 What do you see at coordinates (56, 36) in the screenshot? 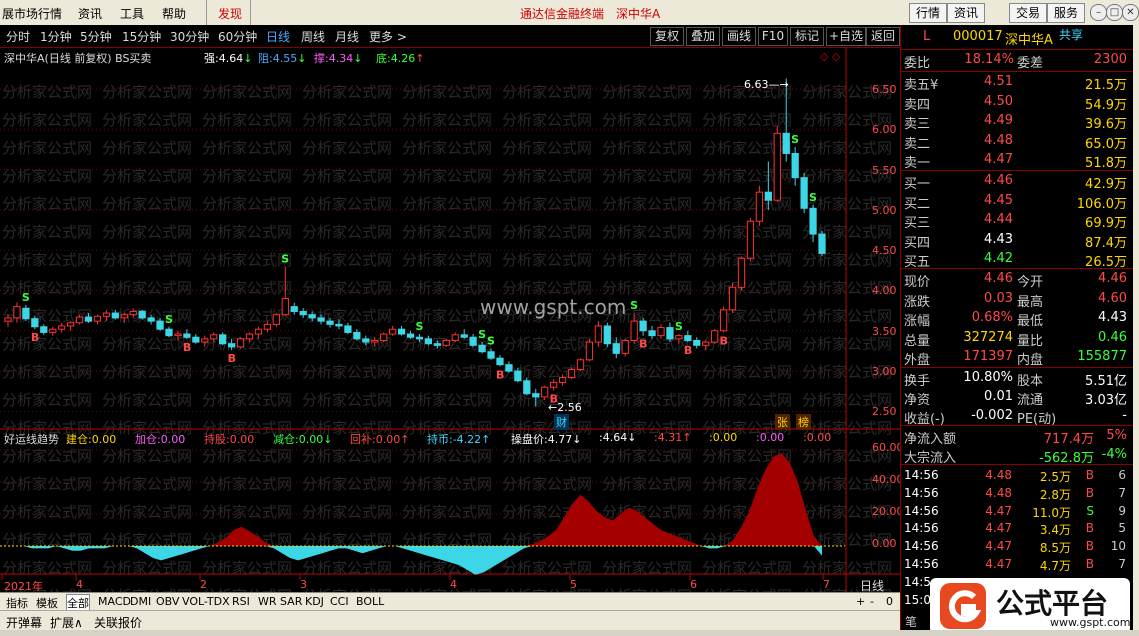
I see `period-tab: 1分钟` at bounding box center [56, 36].